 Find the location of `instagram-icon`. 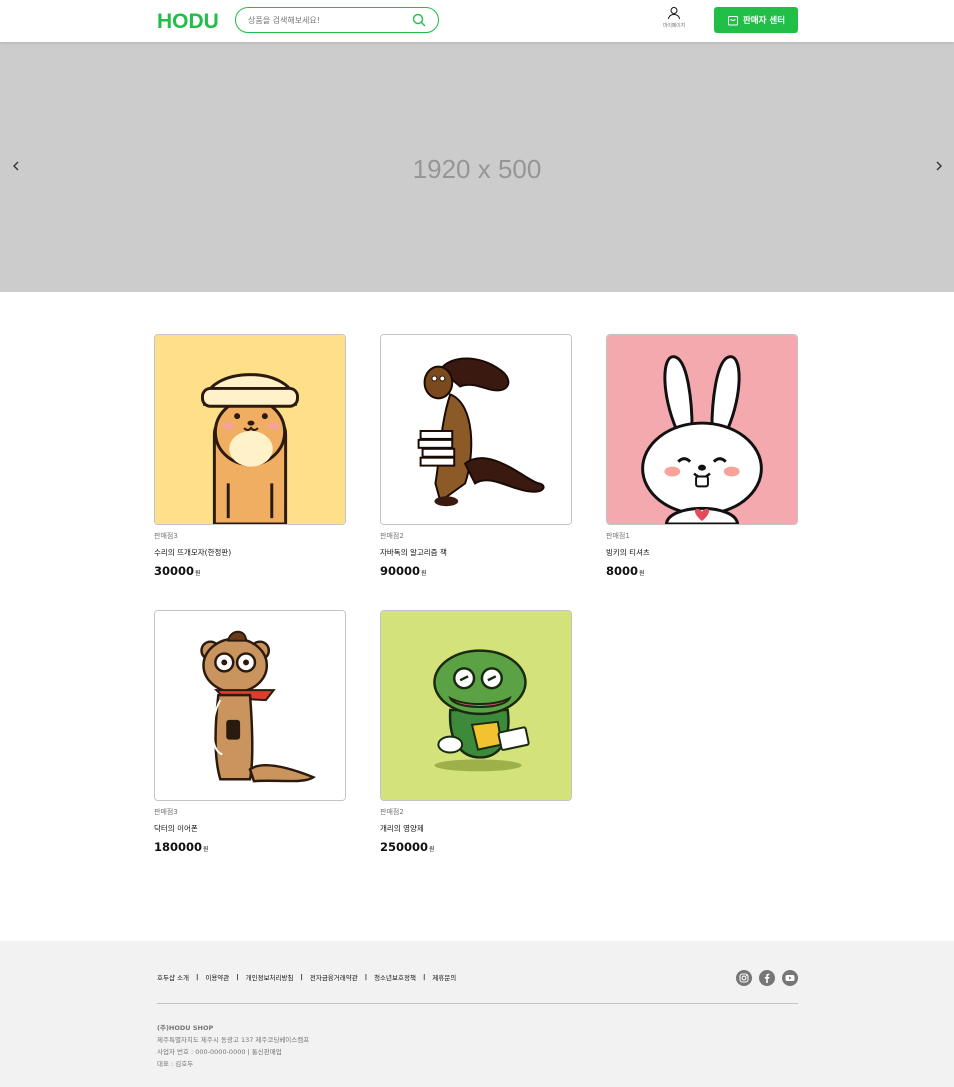

instagram-icon is located at coordinates (744, 978).